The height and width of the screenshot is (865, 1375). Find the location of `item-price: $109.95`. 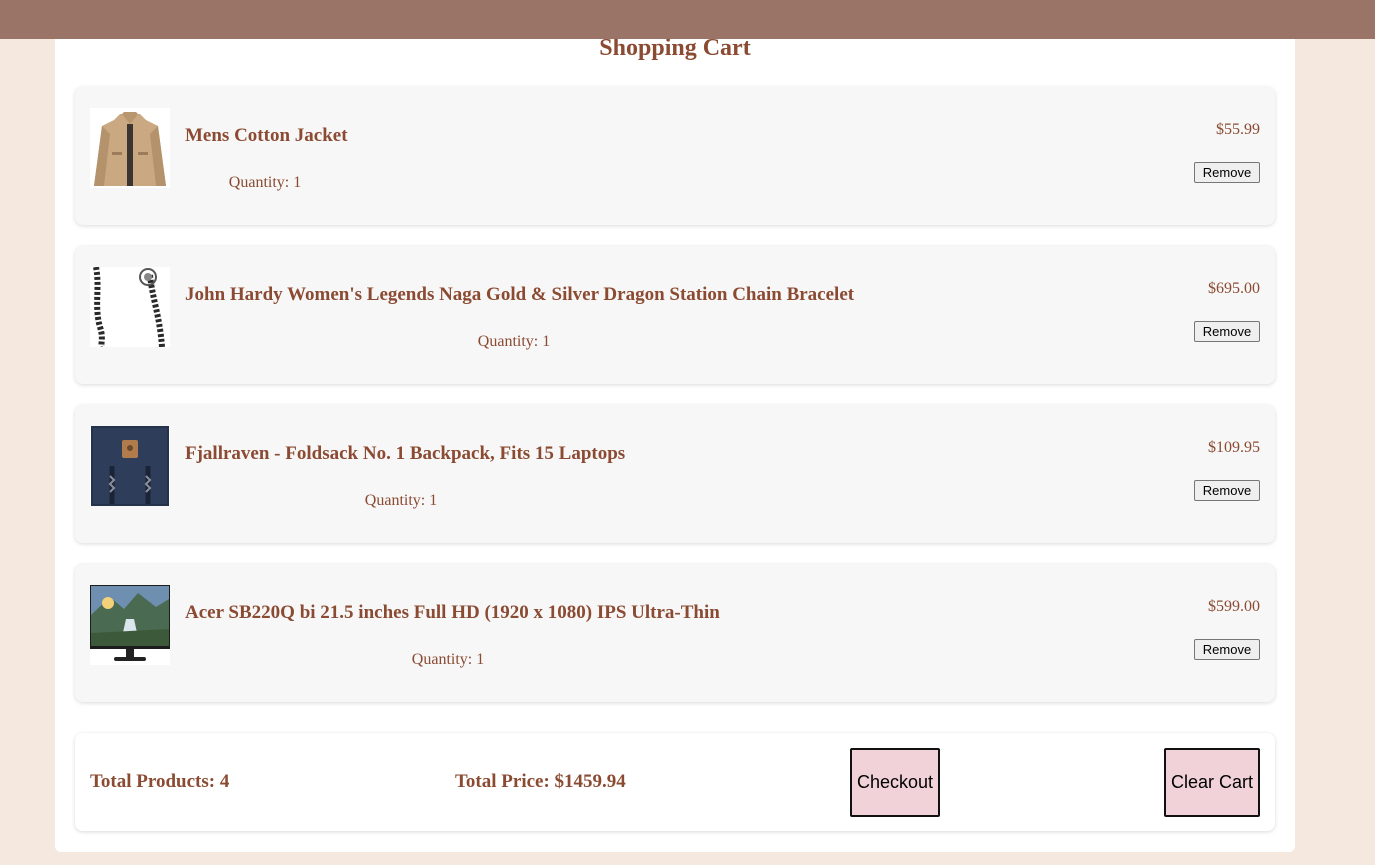

item-price: $109.95 is located at coordinates (1234, 447).